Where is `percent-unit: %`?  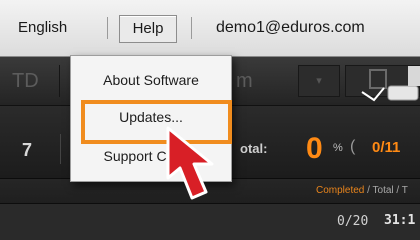
percent-unit: % is located at coordinates (338, 148).